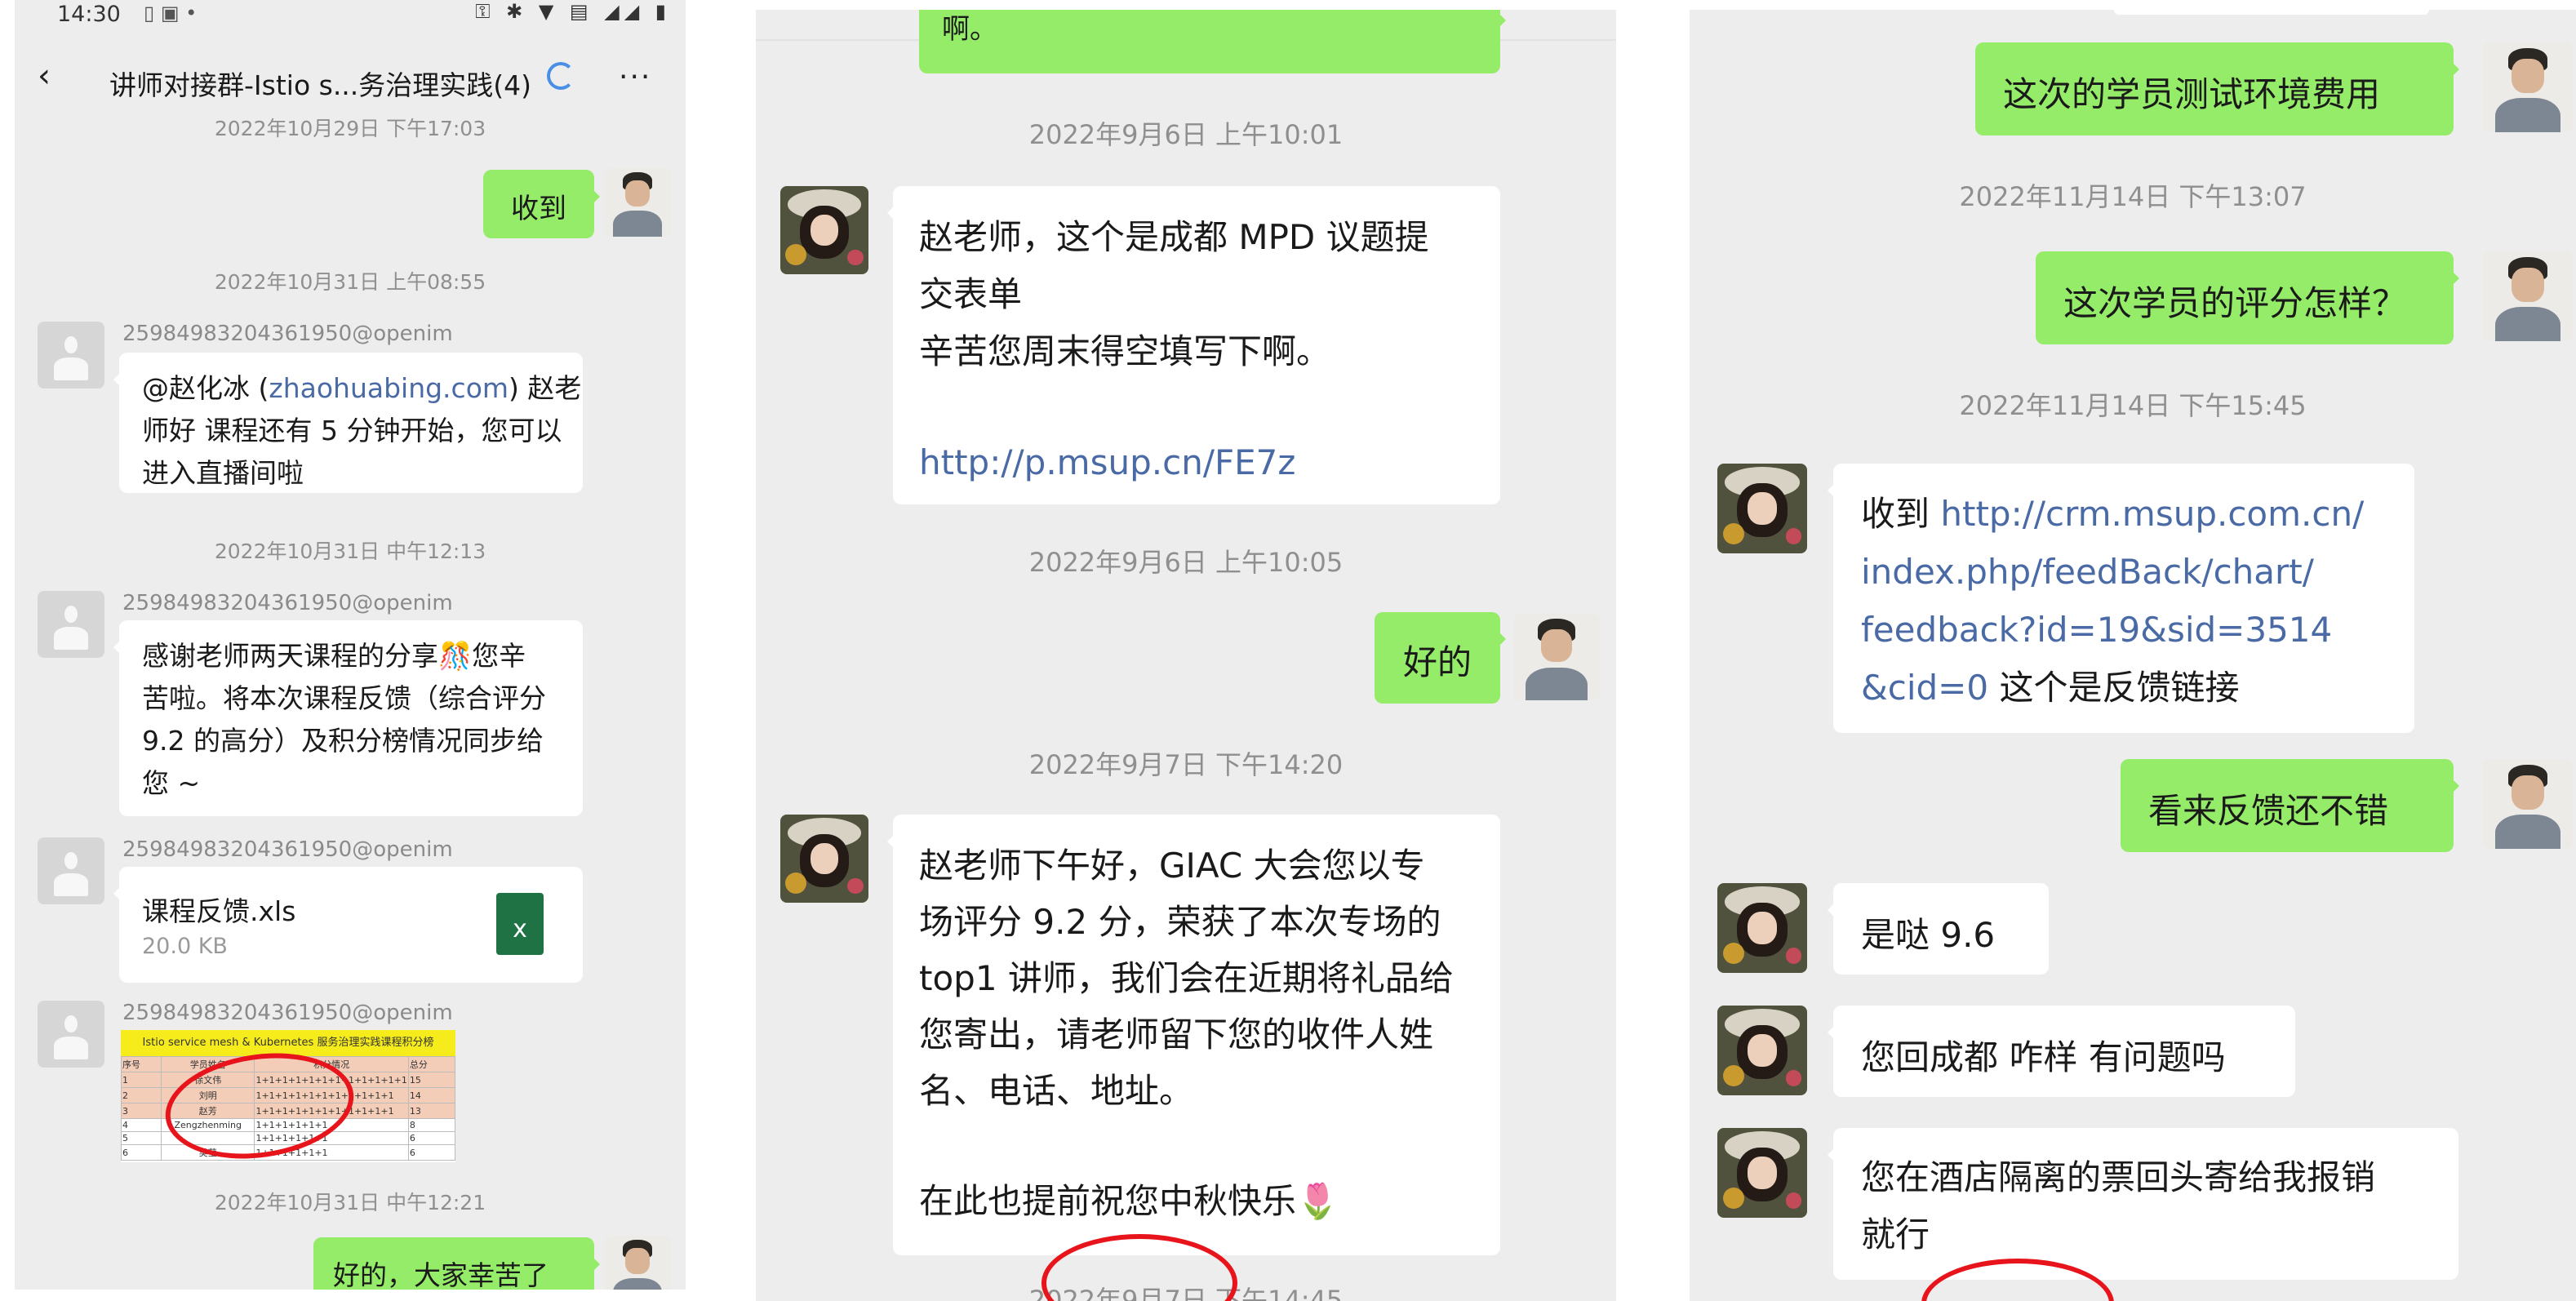 Image resolution: width=2576 pixels, height=1301 pixels. Describe the element at coordinates (2217, 88) in the screenshot. I see `message-bubble-sent: 这次的学员测试环境费用` at that location.